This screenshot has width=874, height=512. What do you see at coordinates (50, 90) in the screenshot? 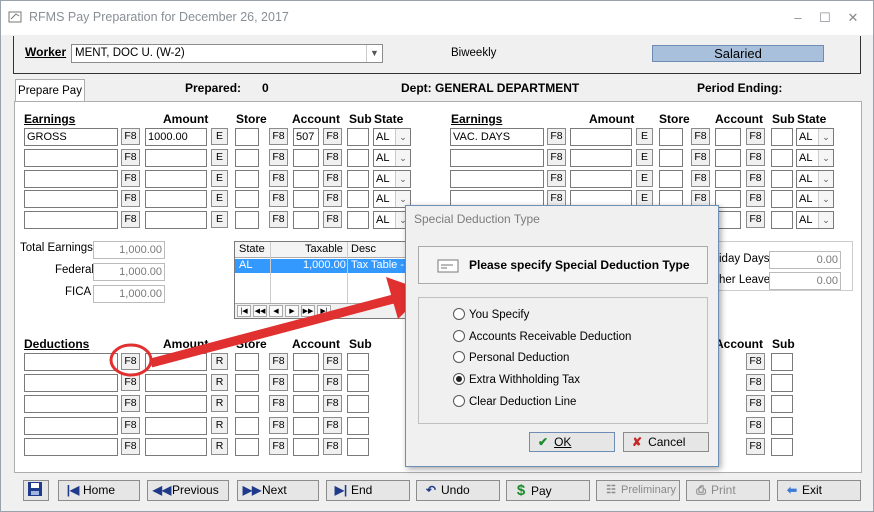
I see `tab-prepare-pay: Prepare Pay` at bounding box center [50, 90].